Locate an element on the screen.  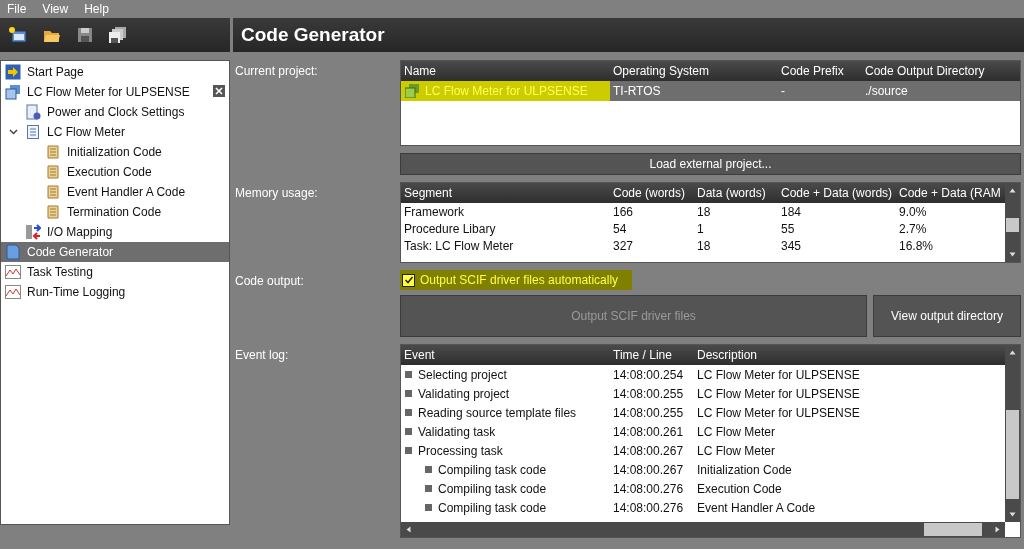
table-cell: Validating task is located at coordinates (457, 431).